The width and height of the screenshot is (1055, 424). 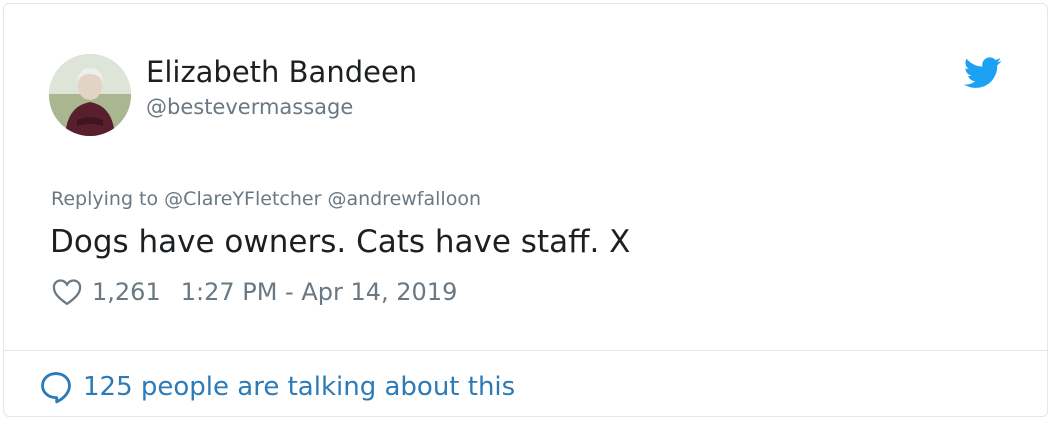 What do you see at coordinates (90, 95) in the screenshot?
I see `avatar` at bounding box center [90, 95].